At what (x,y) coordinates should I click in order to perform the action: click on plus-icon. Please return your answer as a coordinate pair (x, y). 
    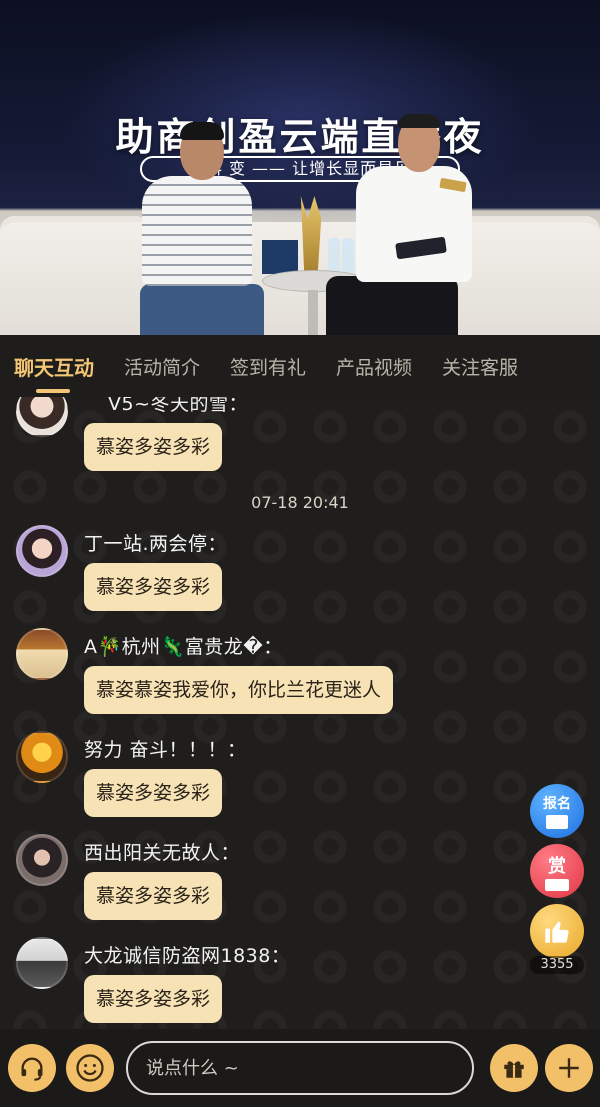
    Looking at the image, I should click on (569, 1068).